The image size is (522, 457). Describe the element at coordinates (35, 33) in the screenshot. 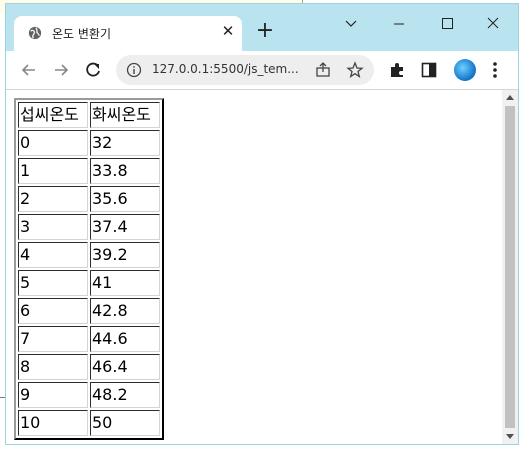

I see `globe-icon` at that location.